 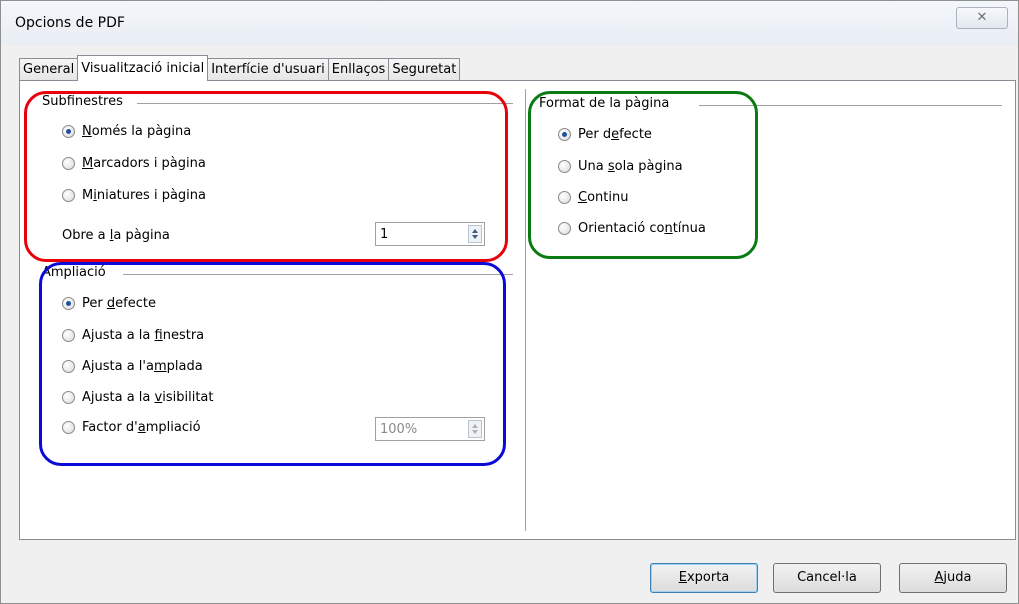 What do you see at coordinates (827, 578) in the screenshot?
I see `cancel-button: Cancel·la` at bounding box center [827, 578].